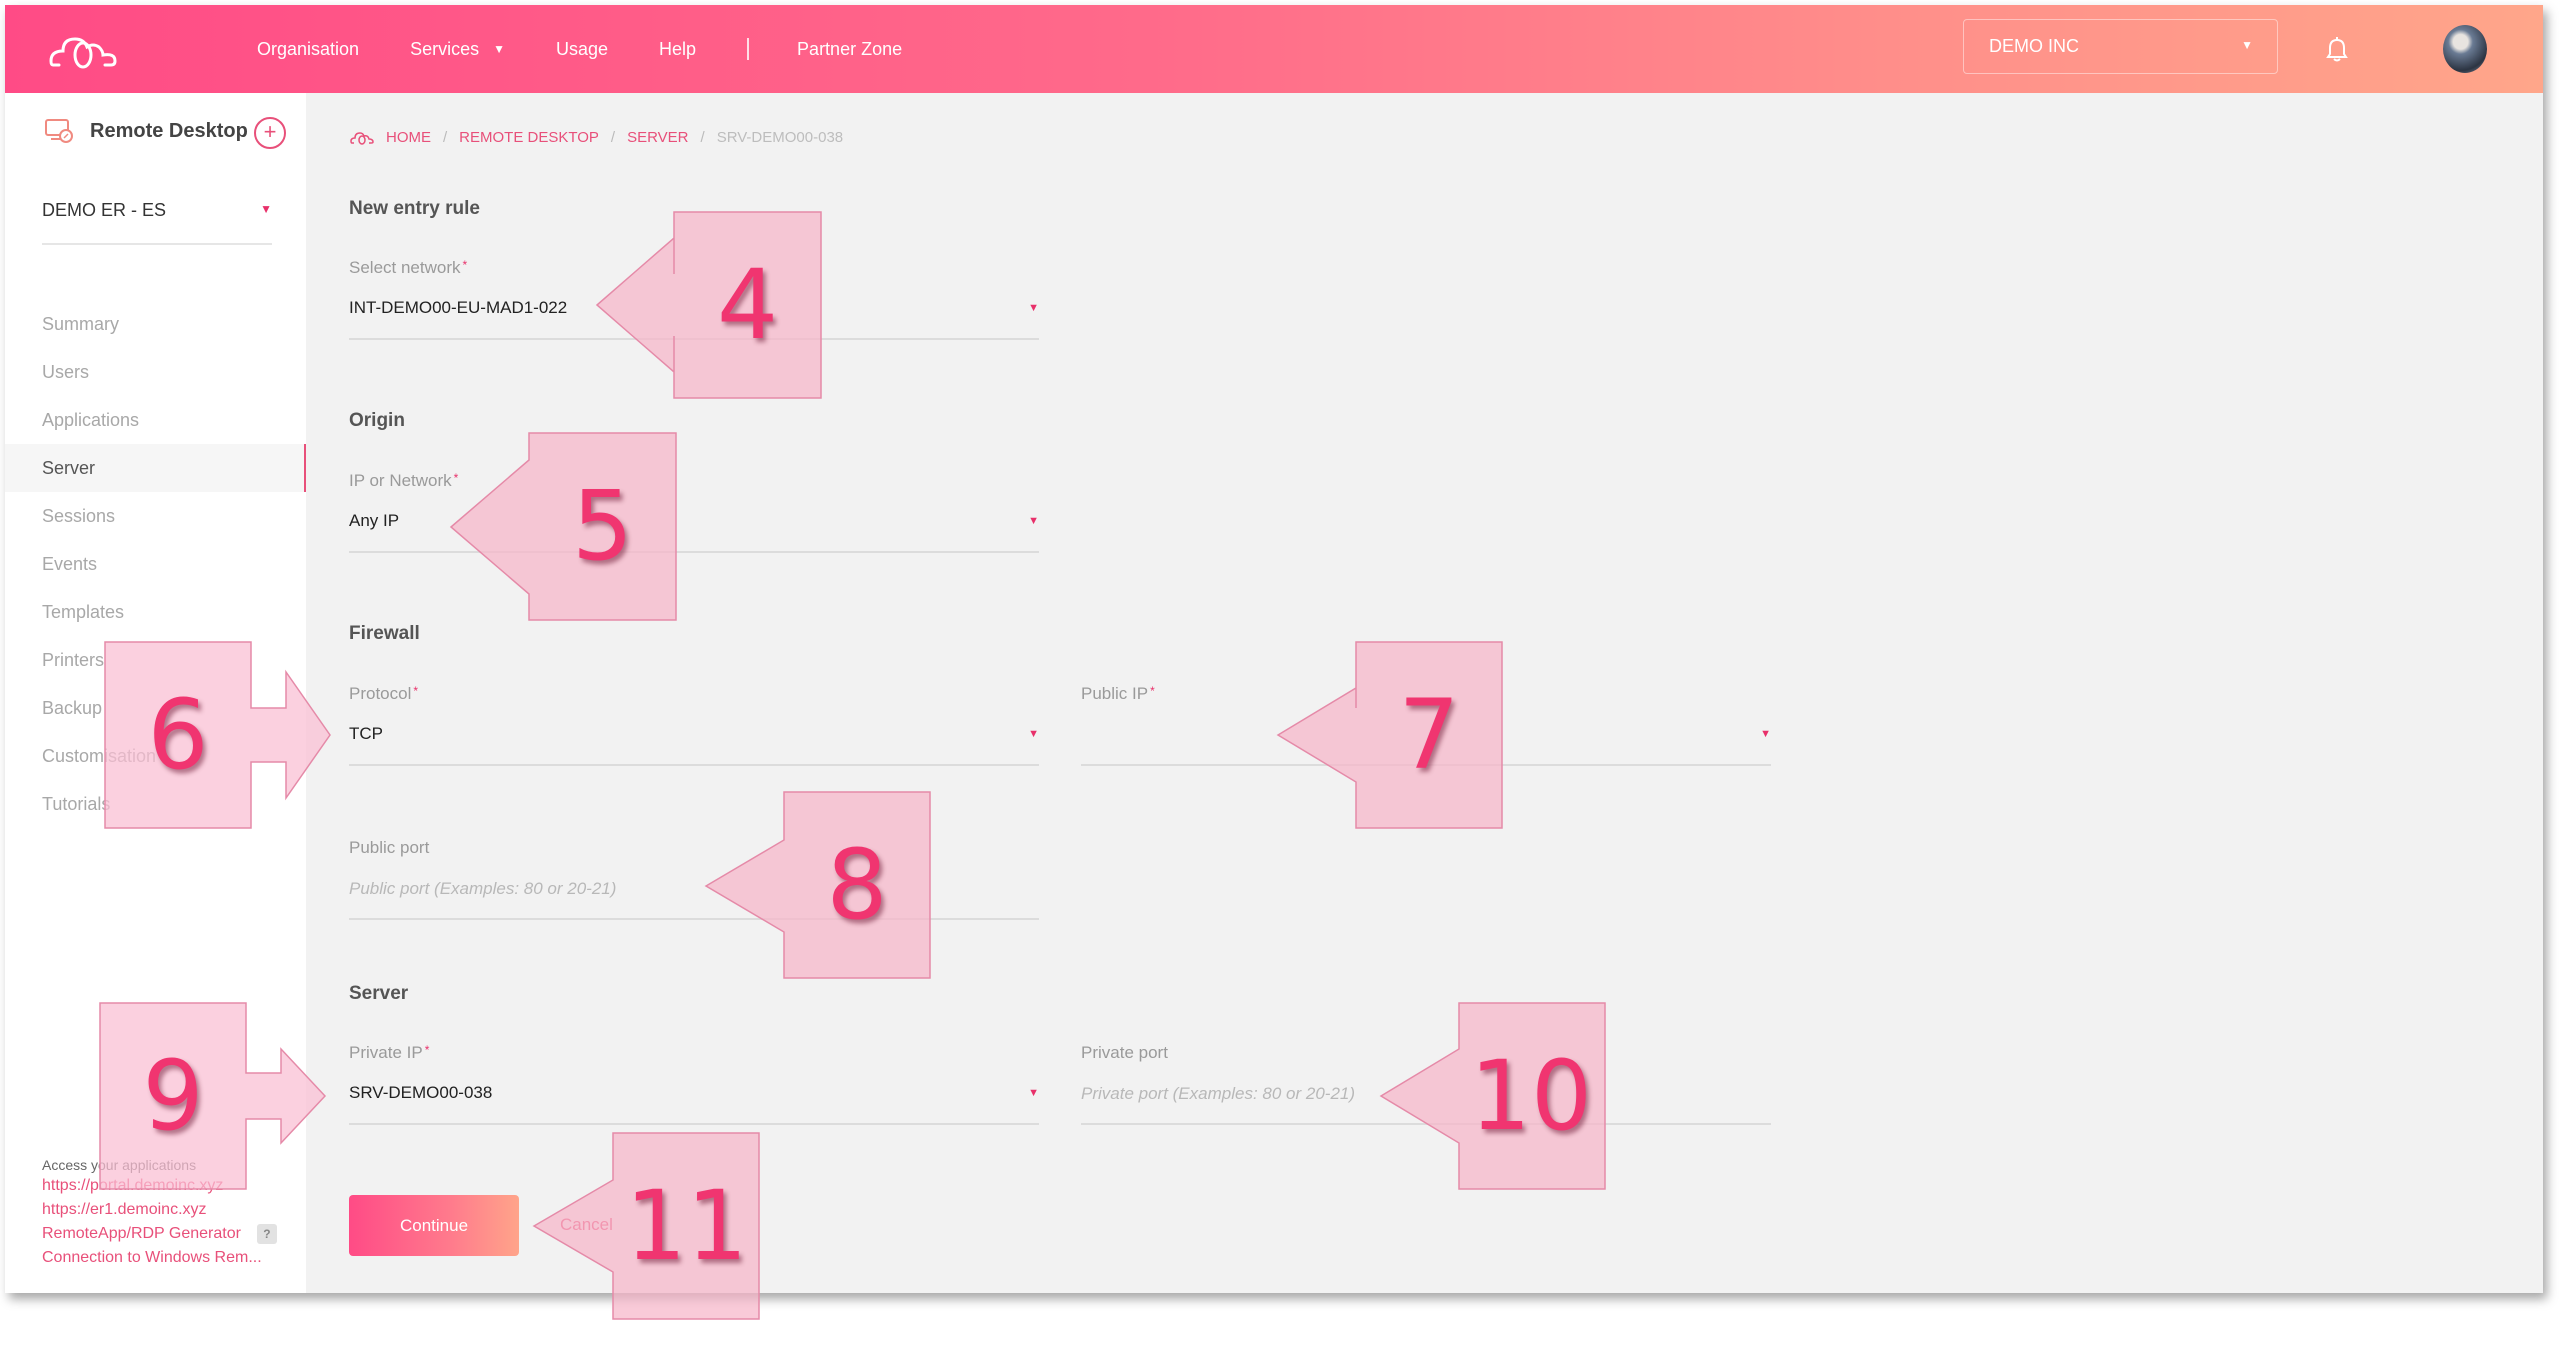 The width and height of the screenshot is (2560, 1360). I want to click on sidebar-item-users: Users, so click(155, 372).